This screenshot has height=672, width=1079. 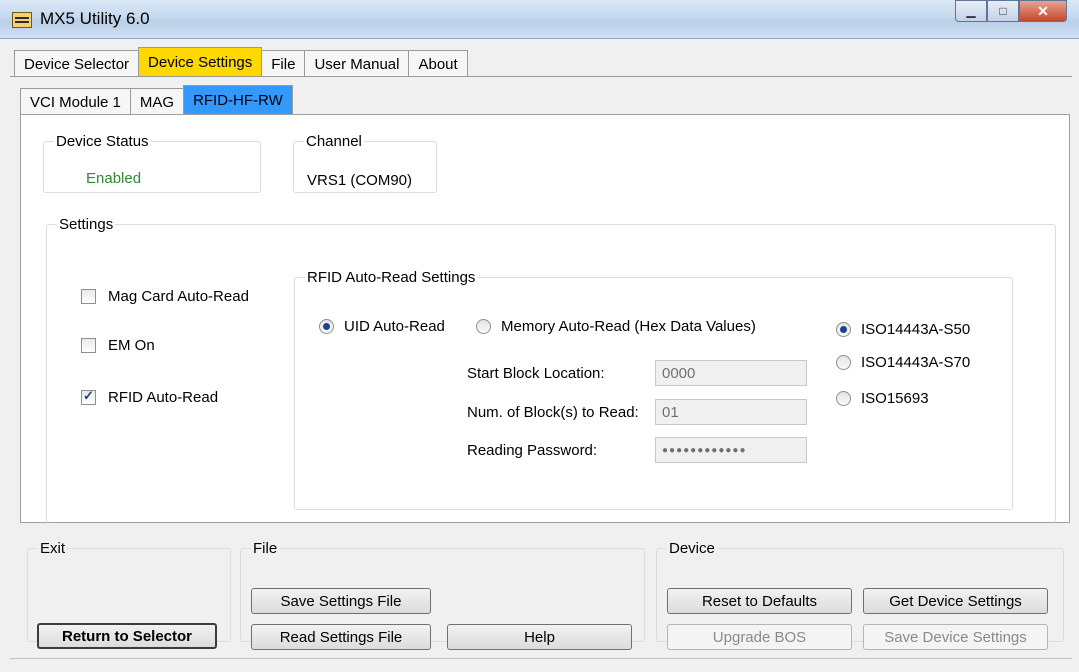 I want to click on channel-legend: Channel, so click(x=334, y=141).